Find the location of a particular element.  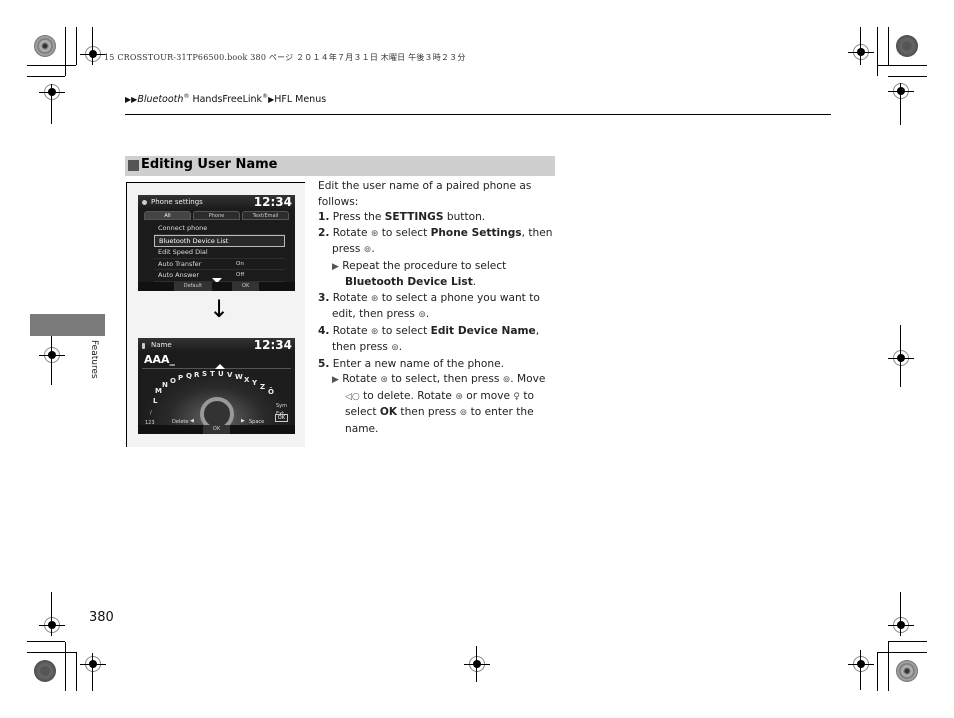

step-text: . Move is located at coordinates (528, 379).